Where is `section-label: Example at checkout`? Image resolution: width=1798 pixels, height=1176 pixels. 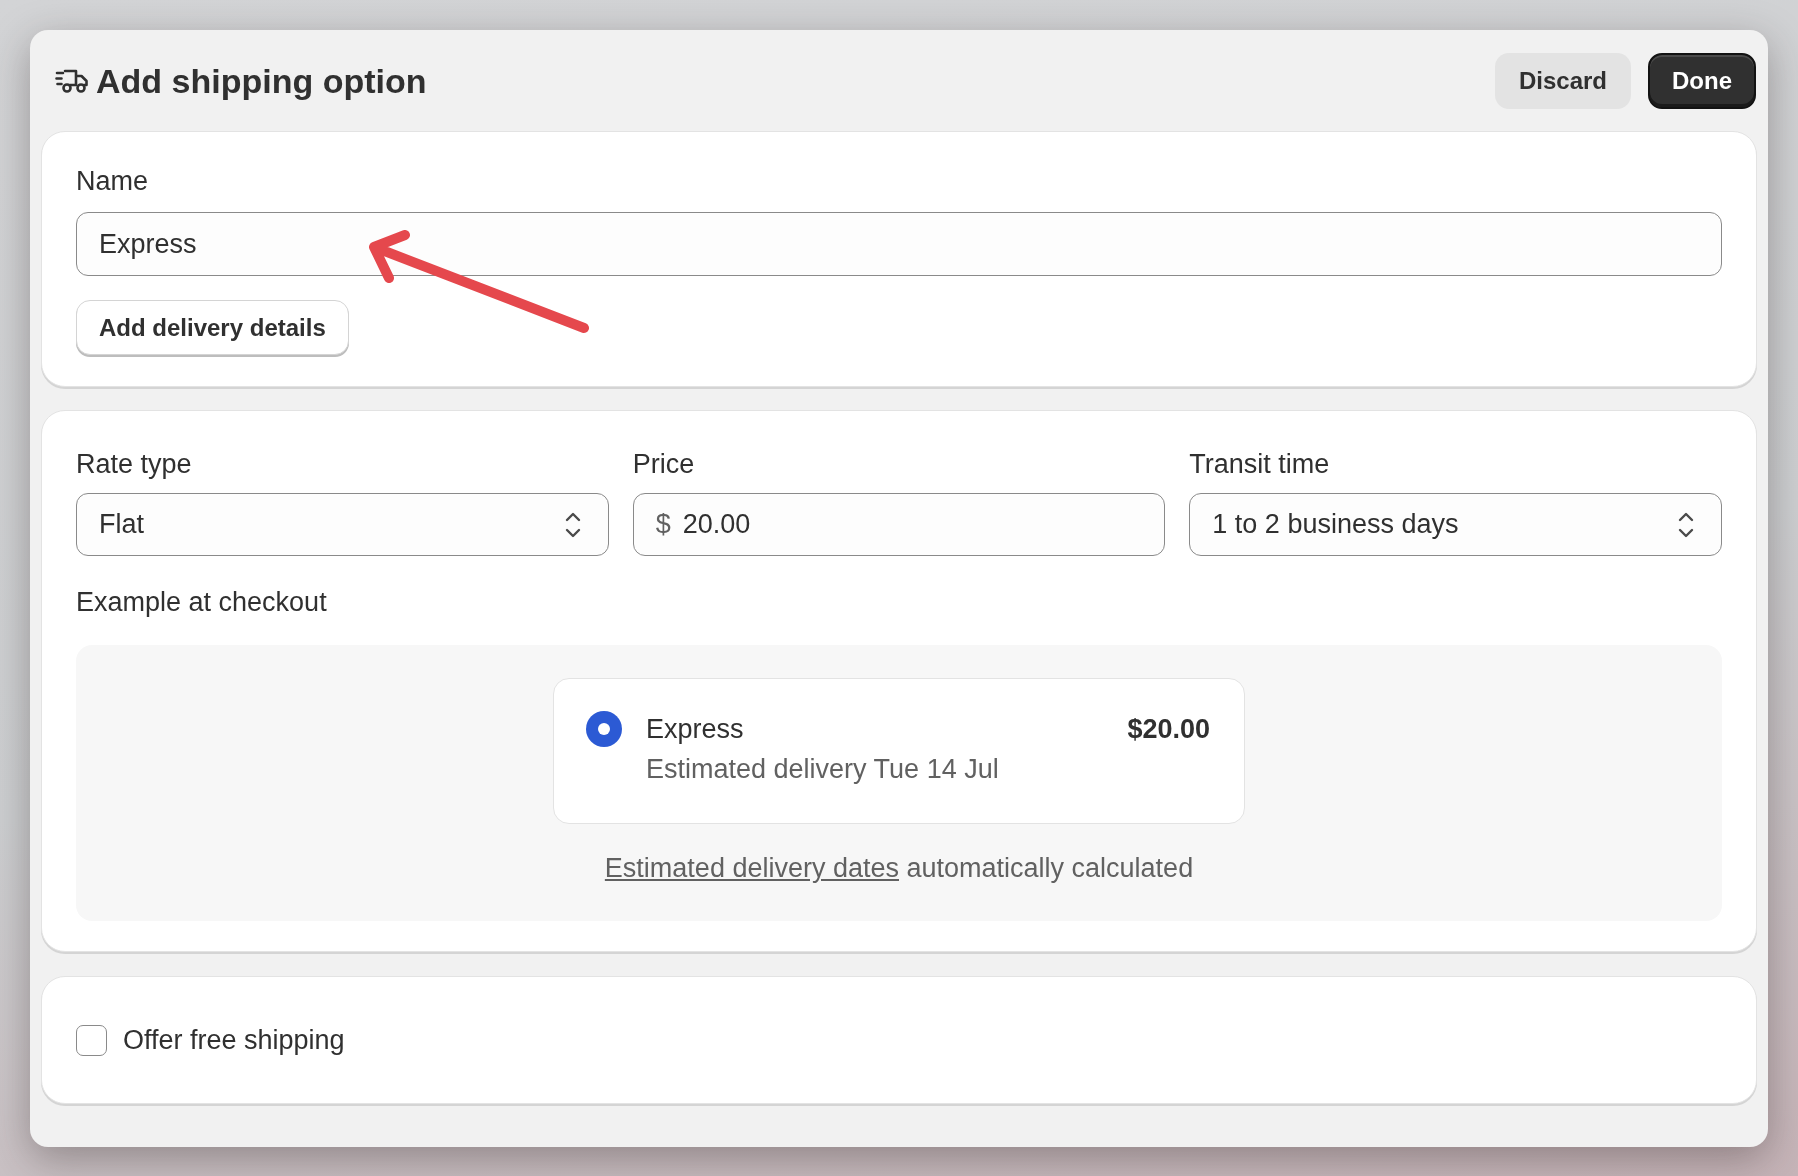 section-label: Example at checkout is located at coordinates (202, 602).